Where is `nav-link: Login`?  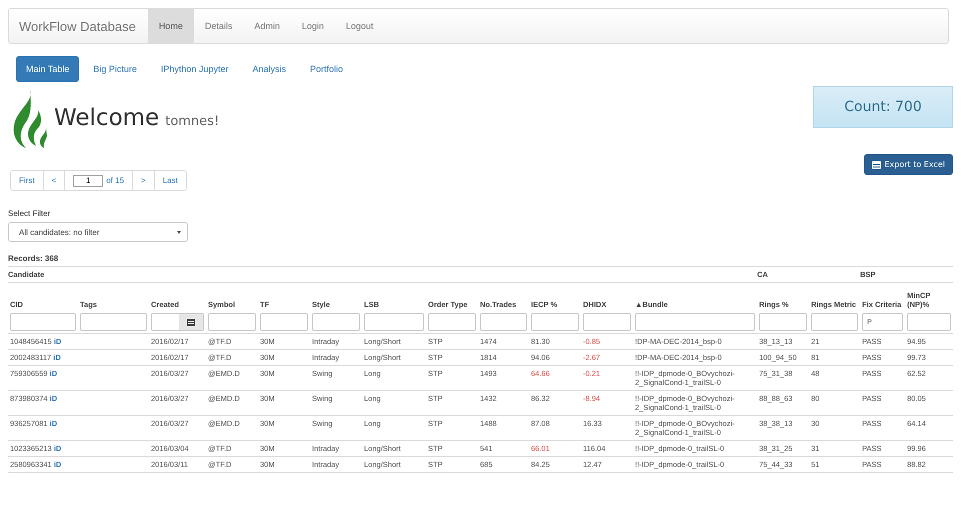 nav-link: Login is located at coordinates (312, 26).